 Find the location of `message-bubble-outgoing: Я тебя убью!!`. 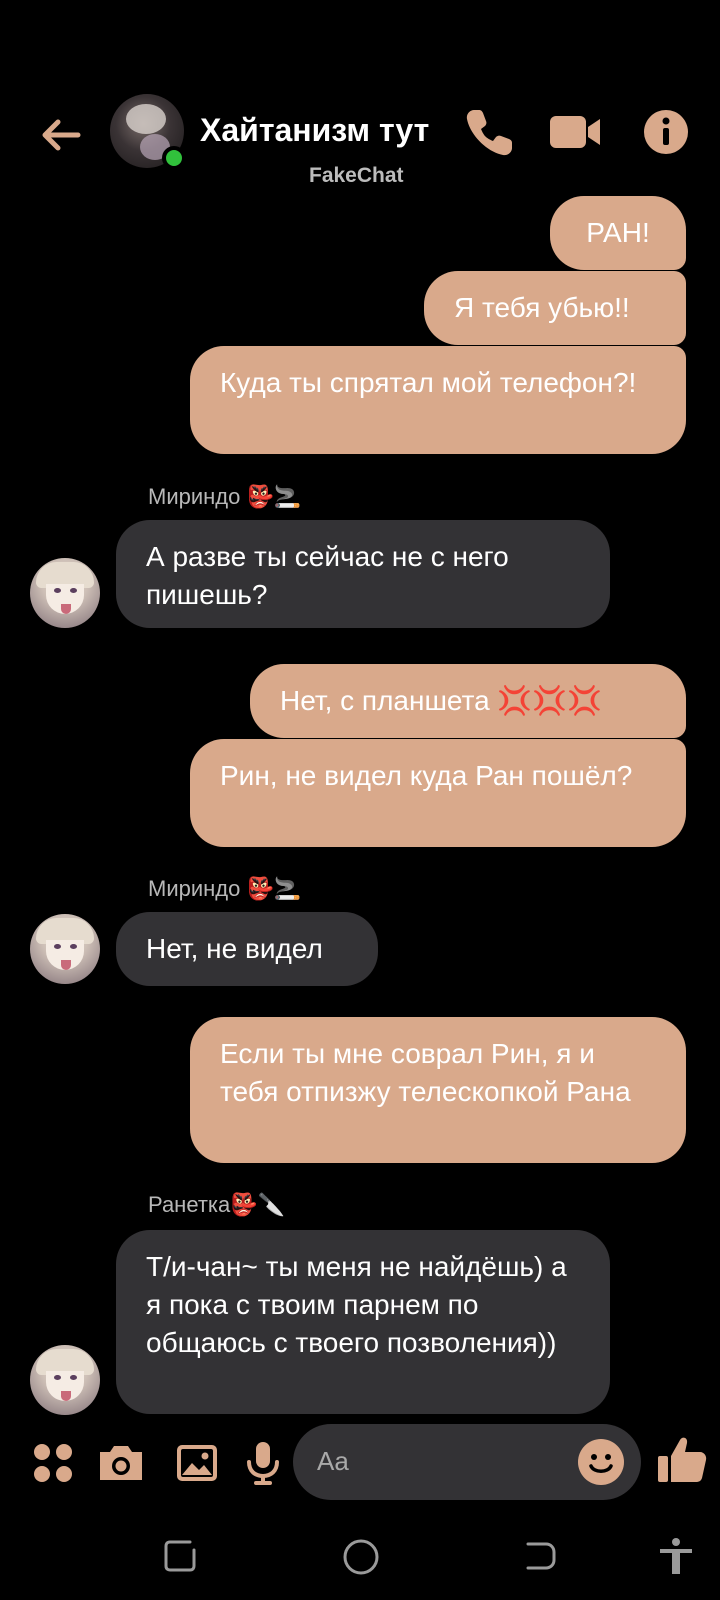

message-bubble-outgoing: Я тебя убью!! is located at coordinates (555, 308).